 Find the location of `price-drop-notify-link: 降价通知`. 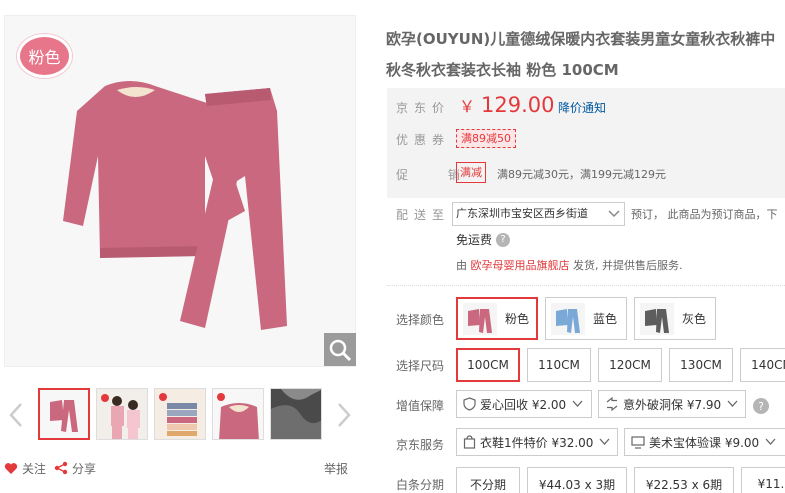

price-drop-notify-link: 降价通知 is located at coordinates (582, 107).